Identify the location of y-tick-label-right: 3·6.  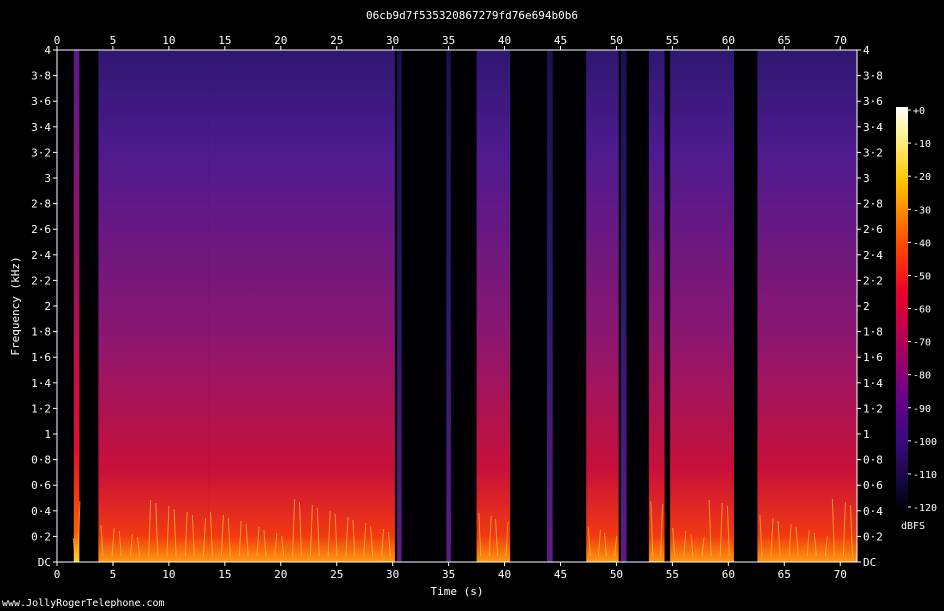
(873, 101).